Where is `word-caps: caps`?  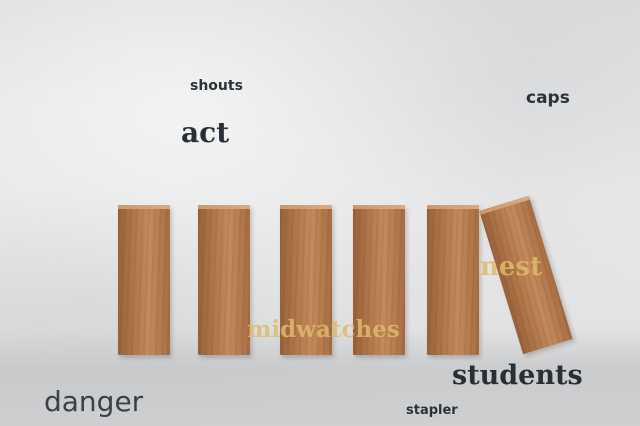
word-caps: caps is located at coordinates (548, 98).